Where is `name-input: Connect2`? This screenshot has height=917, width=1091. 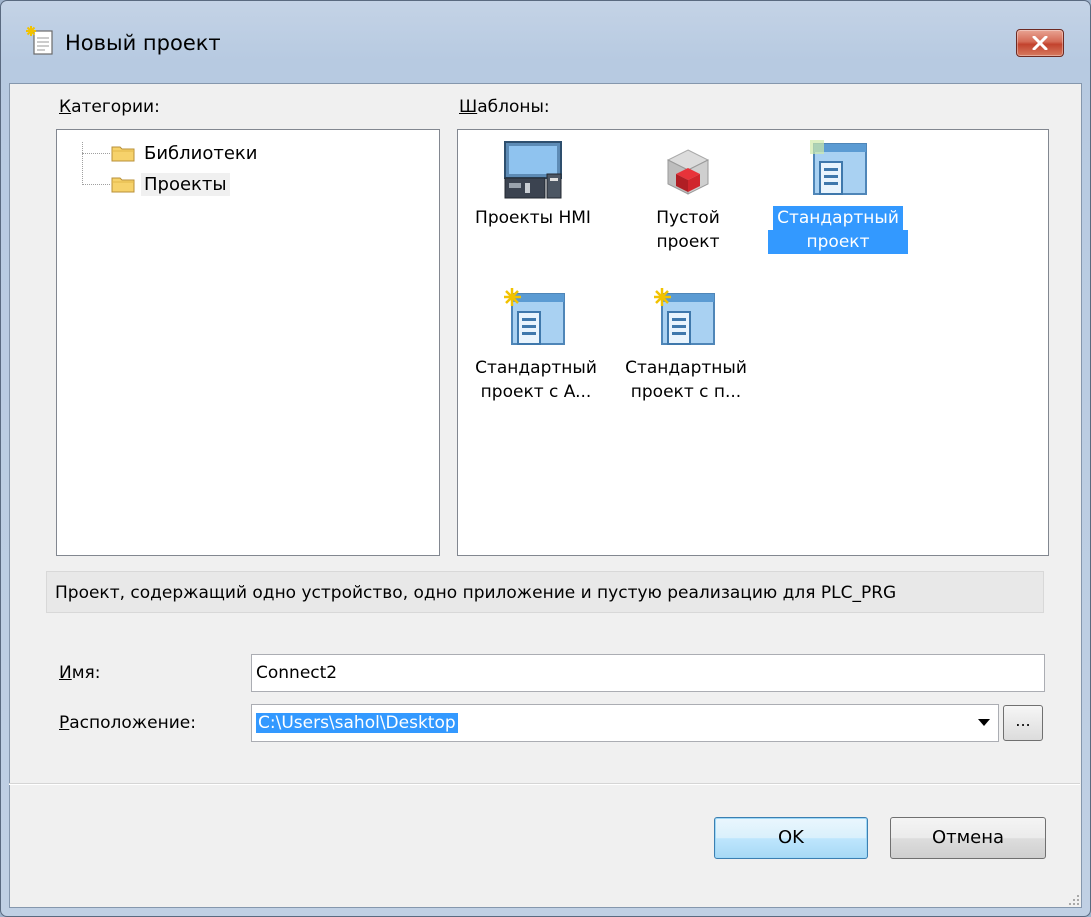 name-input: Connect2 is located at coordinates (648, 673).